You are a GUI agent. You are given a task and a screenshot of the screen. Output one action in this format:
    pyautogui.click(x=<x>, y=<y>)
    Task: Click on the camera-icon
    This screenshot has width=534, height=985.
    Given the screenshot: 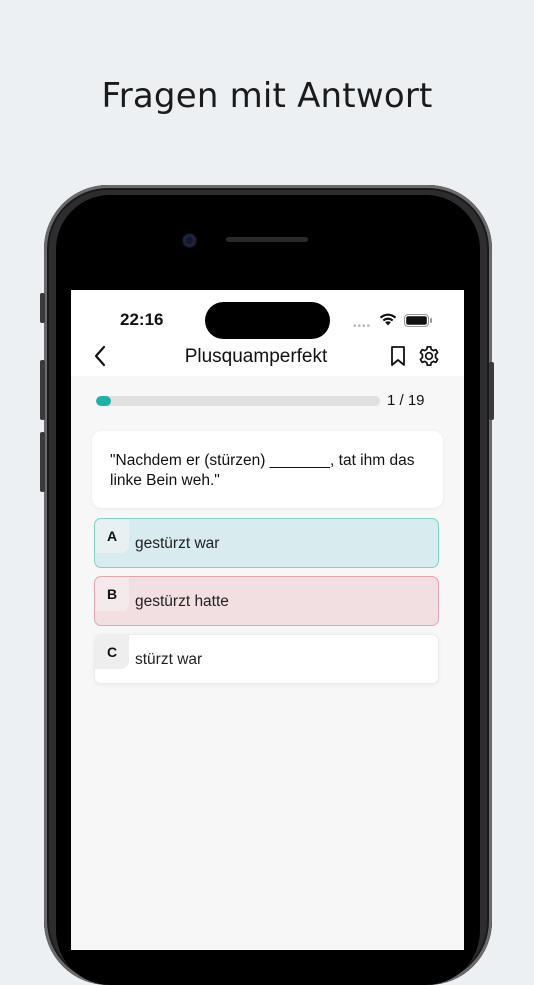 What is the action you would take?
    pyautogui.click(x=189, y=240)
    